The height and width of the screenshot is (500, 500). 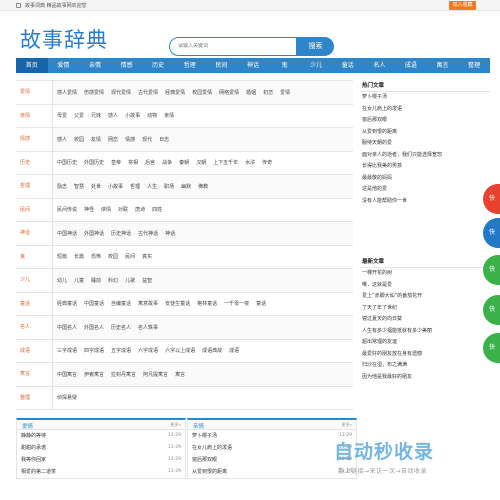 What do you see at coordinates (411, 65) in the screenshot?
I see `nav-item: 成语` at bounding box center [411, 65].